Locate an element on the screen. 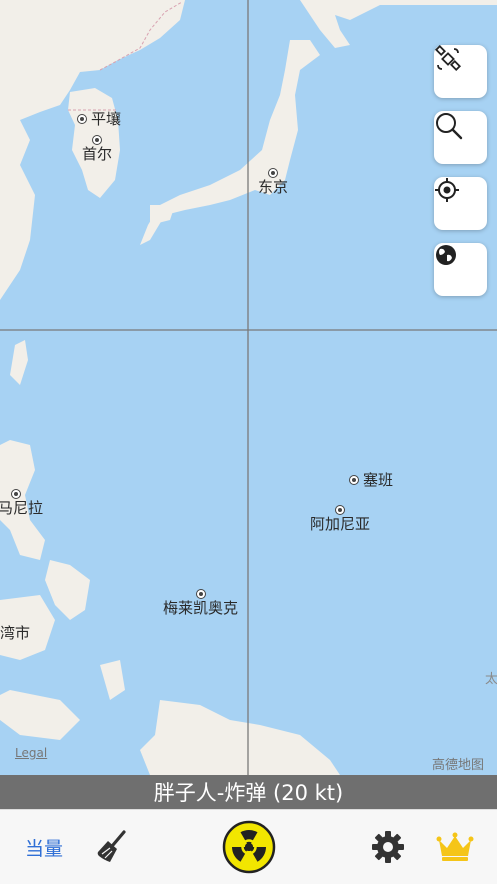 This screenshot has width=497, height=884. crown-icon is located at coordinates (455, 846).